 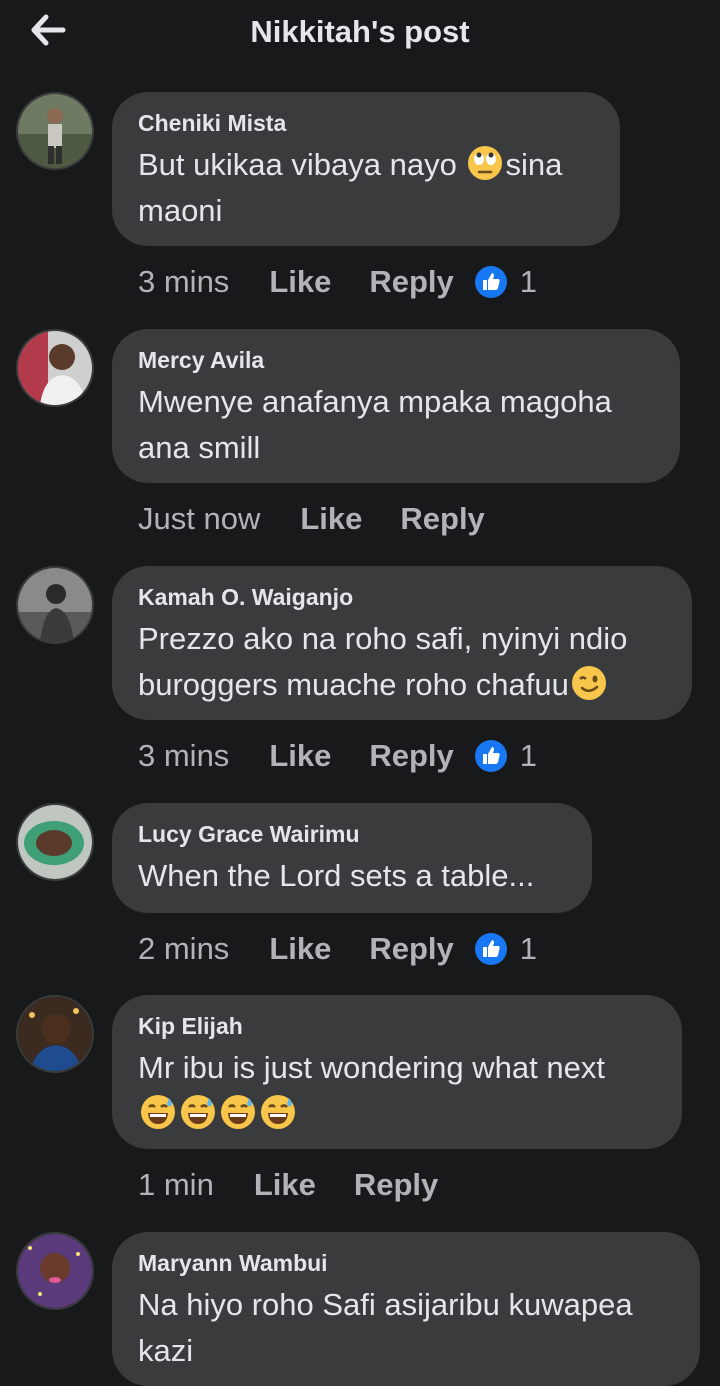 What do you see at coordinates (396, 360) in the screenshot?
I see `comment-author: Mercy Avila` at bounding box center [396, 360].